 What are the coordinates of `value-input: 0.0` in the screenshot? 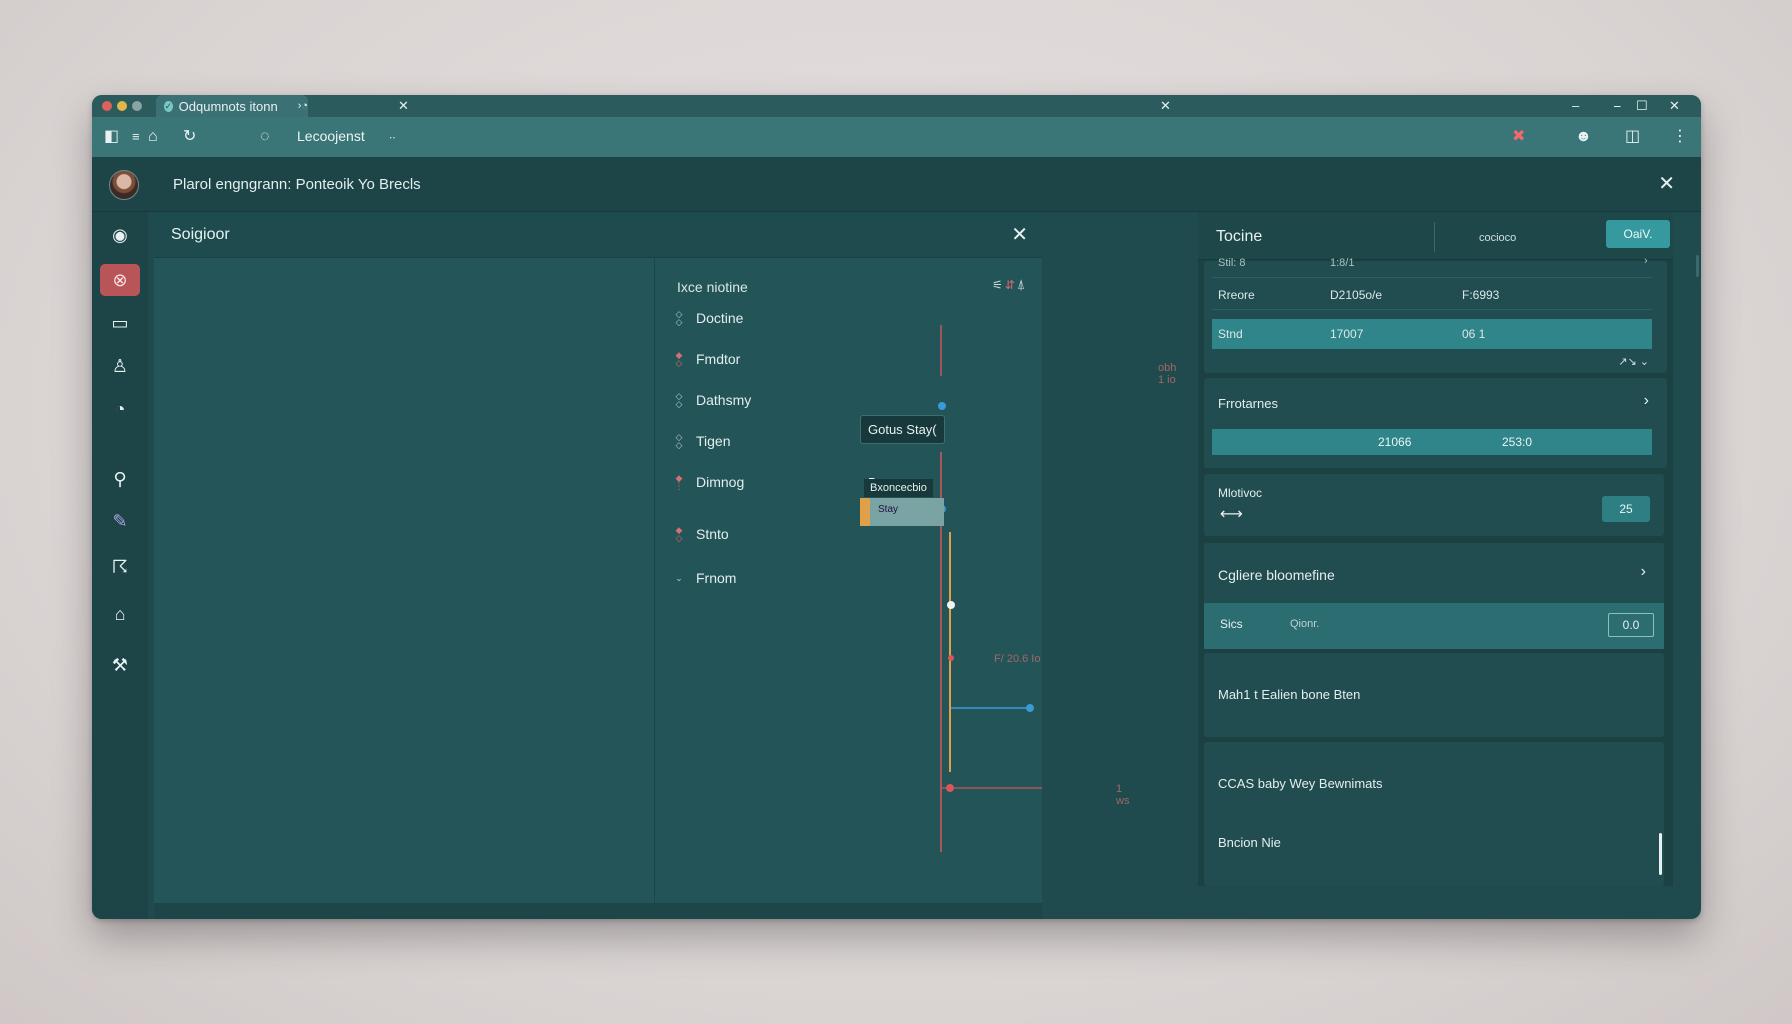 It's located at (1631, 625).